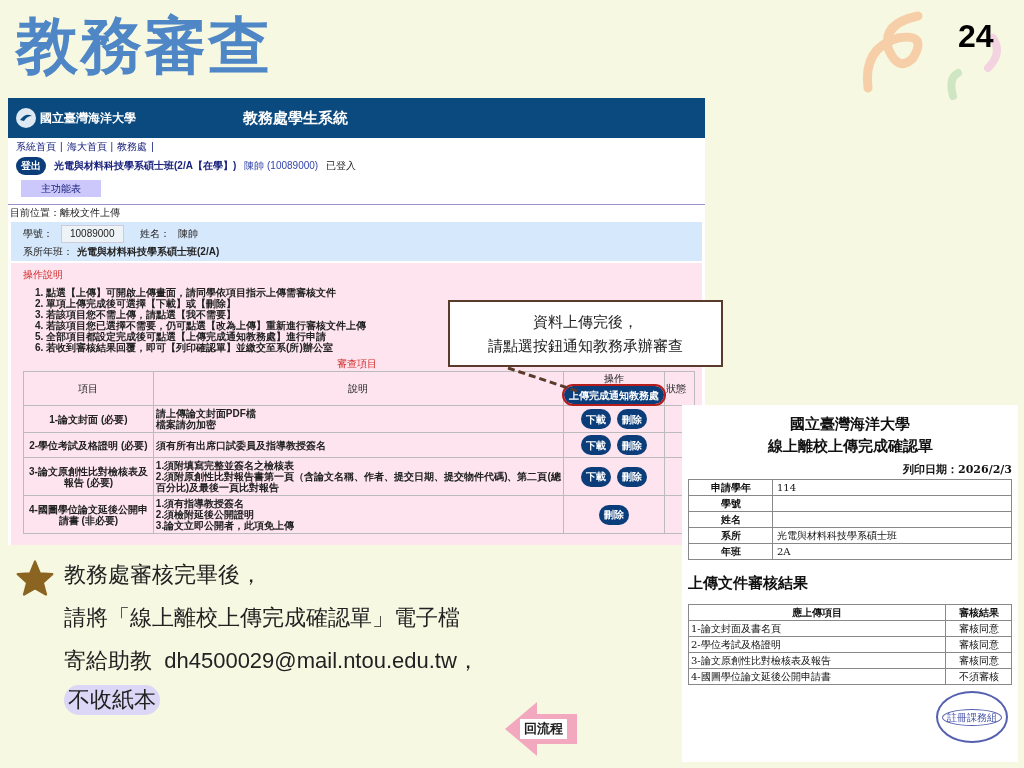  Describe the element at coordinates (730, 503) in the screenshot. I see `info-label-cell: 學號` at that location.